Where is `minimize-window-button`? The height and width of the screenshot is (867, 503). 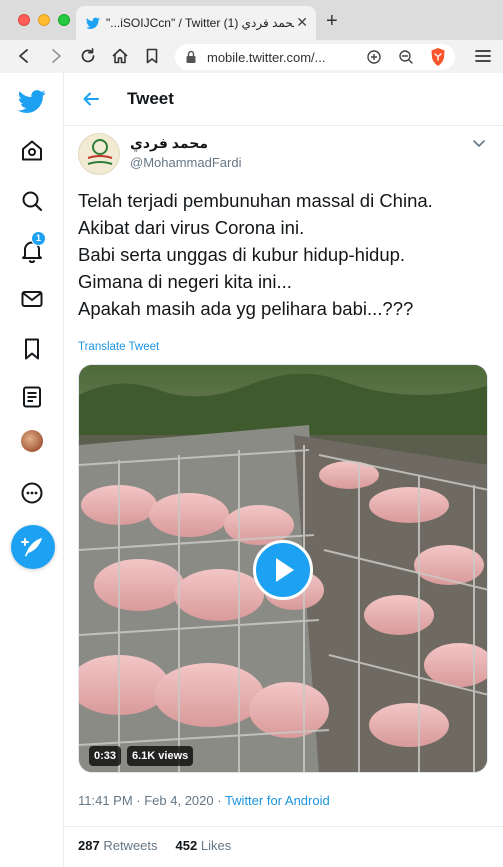
minimize-window-button is located at coordinates (44, 20).